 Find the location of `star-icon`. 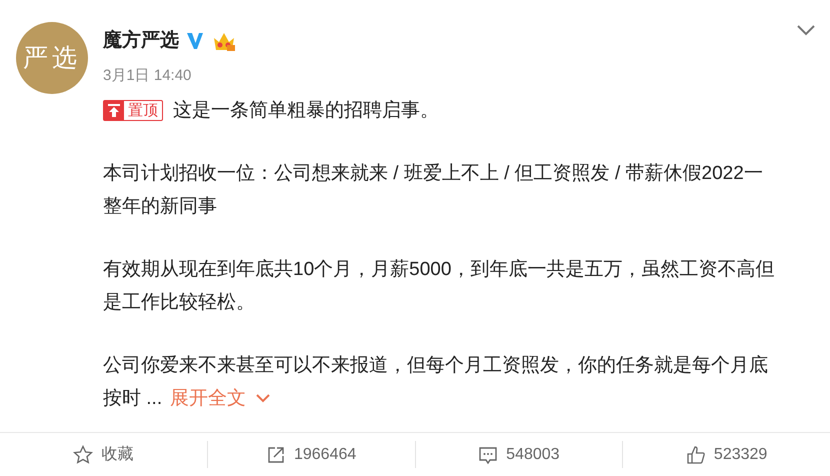

star-icon is located at coordinates (83, 454).